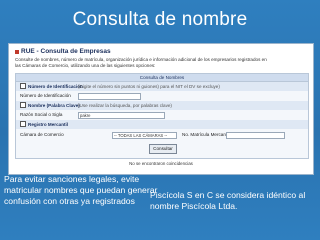 This screenshot has width=320, height=240. I want to click on matricula-label: No. Matrícula Mercantil, so click(206, 134).